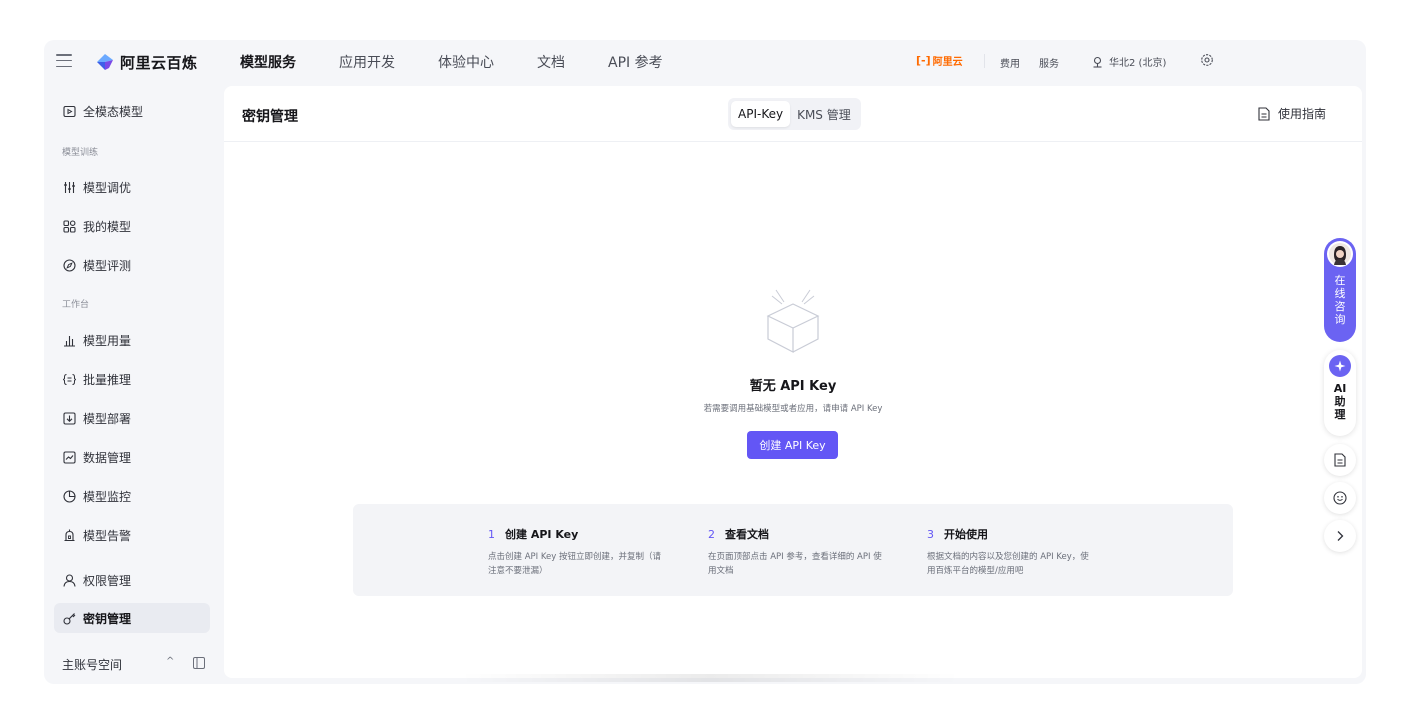  Describe the element at coordinates (984, 61) in the screenshot. I see `topbar-divider` at that location.